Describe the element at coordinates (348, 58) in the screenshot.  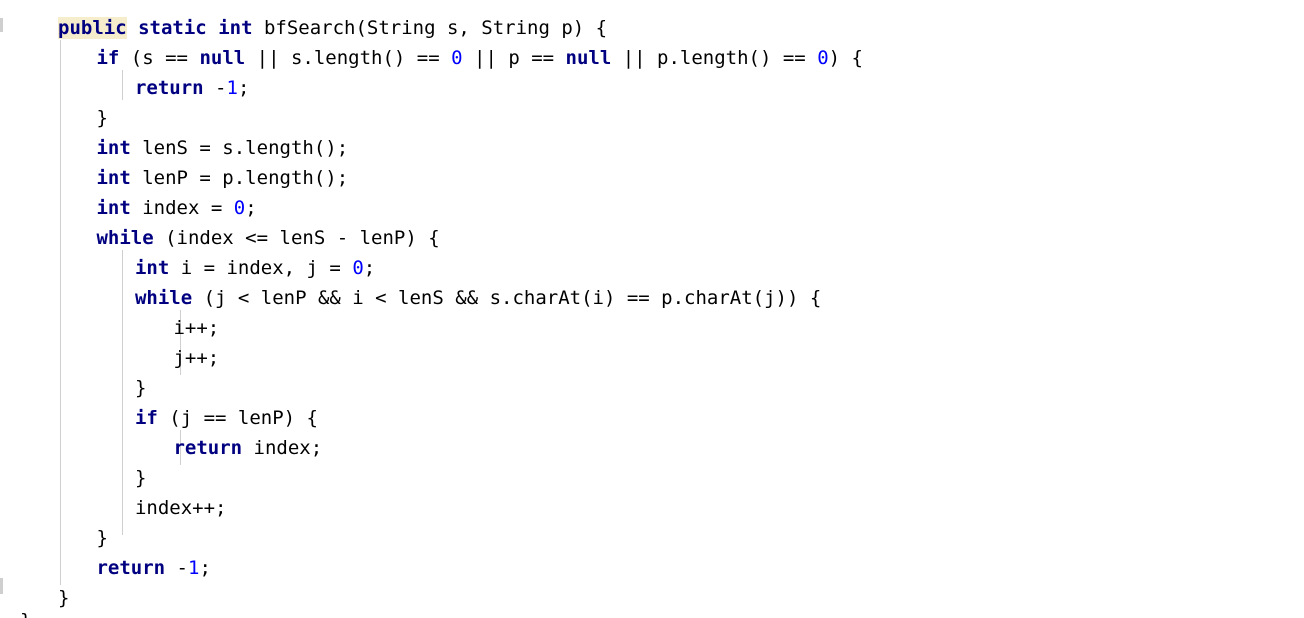
I see `code-token-text: || s.length() ==` at that location.